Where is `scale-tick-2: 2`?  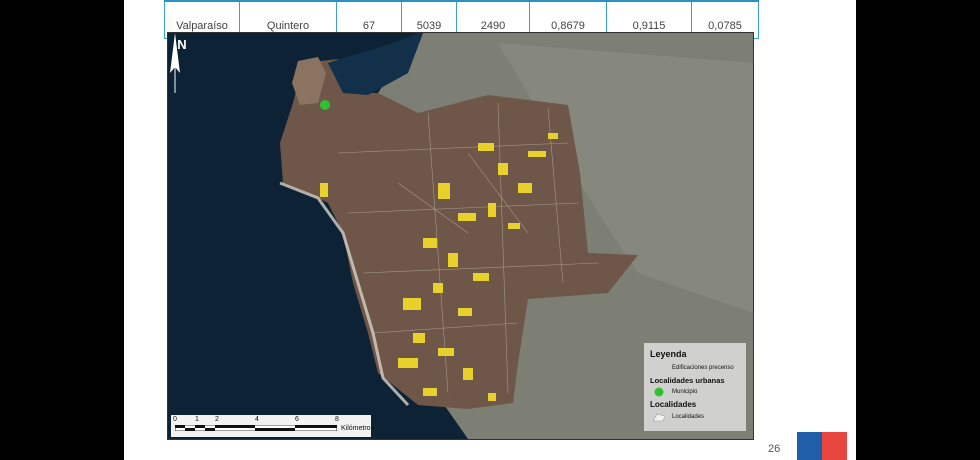 scale-tick-2: 2 is located at coordinates (217, 419).